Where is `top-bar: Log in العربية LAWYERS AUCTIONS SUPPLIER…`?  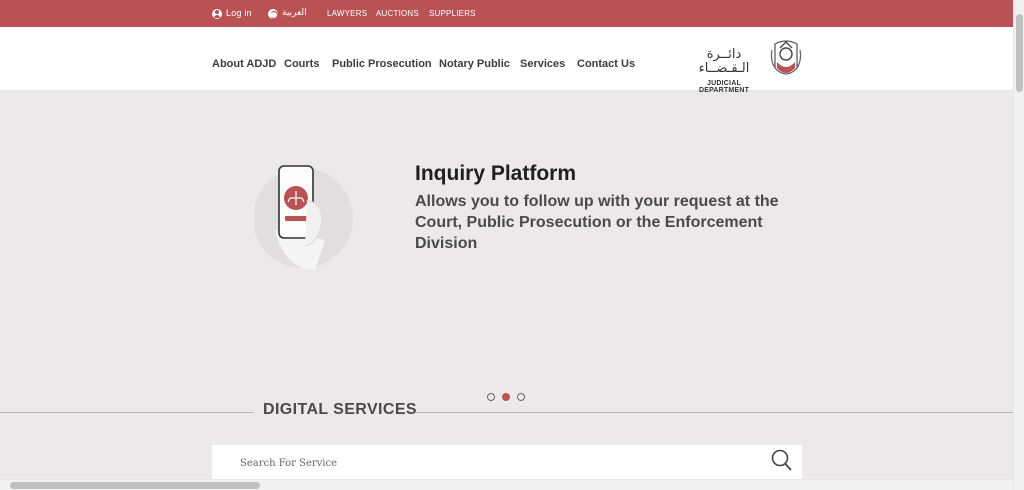
top-bar: Log in العربية LAWYERS AUCTIONS SUPPLIER… is located at coordinates (506, 13).